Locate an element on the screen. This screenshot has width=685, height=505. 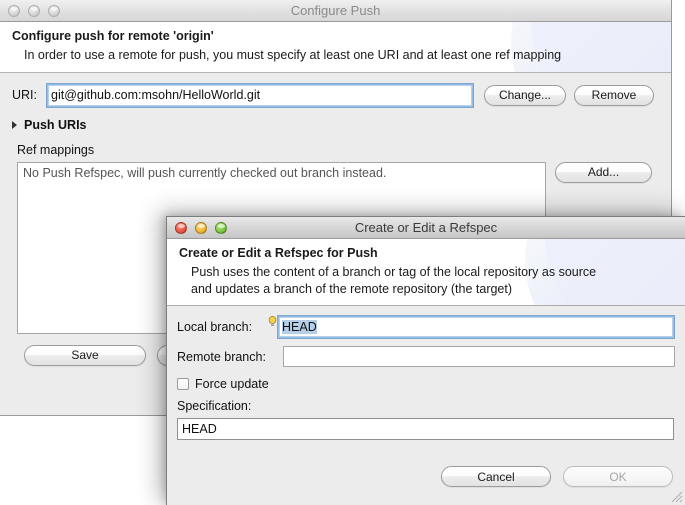
specification-label: Specification: is located at coordinates (214, 406).